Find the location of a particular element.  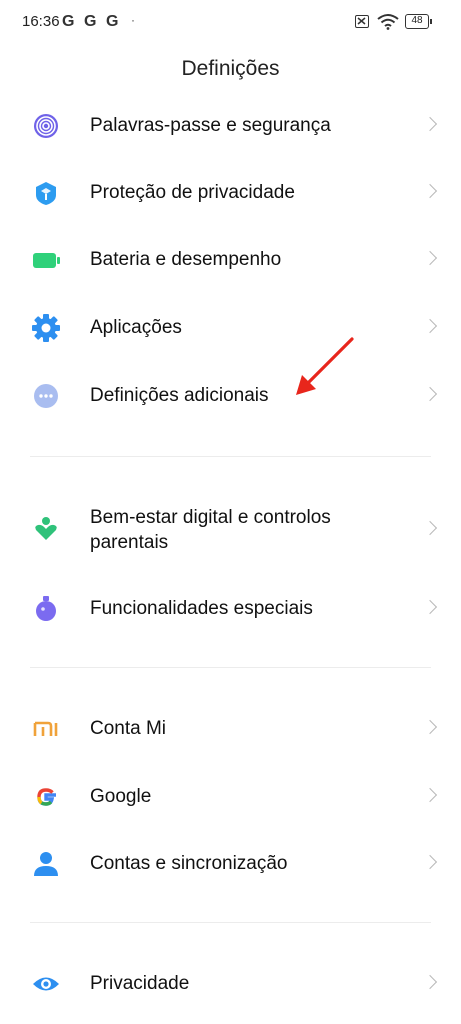

settings-item-label: Conta Mi is located at coordinates (128, 728).